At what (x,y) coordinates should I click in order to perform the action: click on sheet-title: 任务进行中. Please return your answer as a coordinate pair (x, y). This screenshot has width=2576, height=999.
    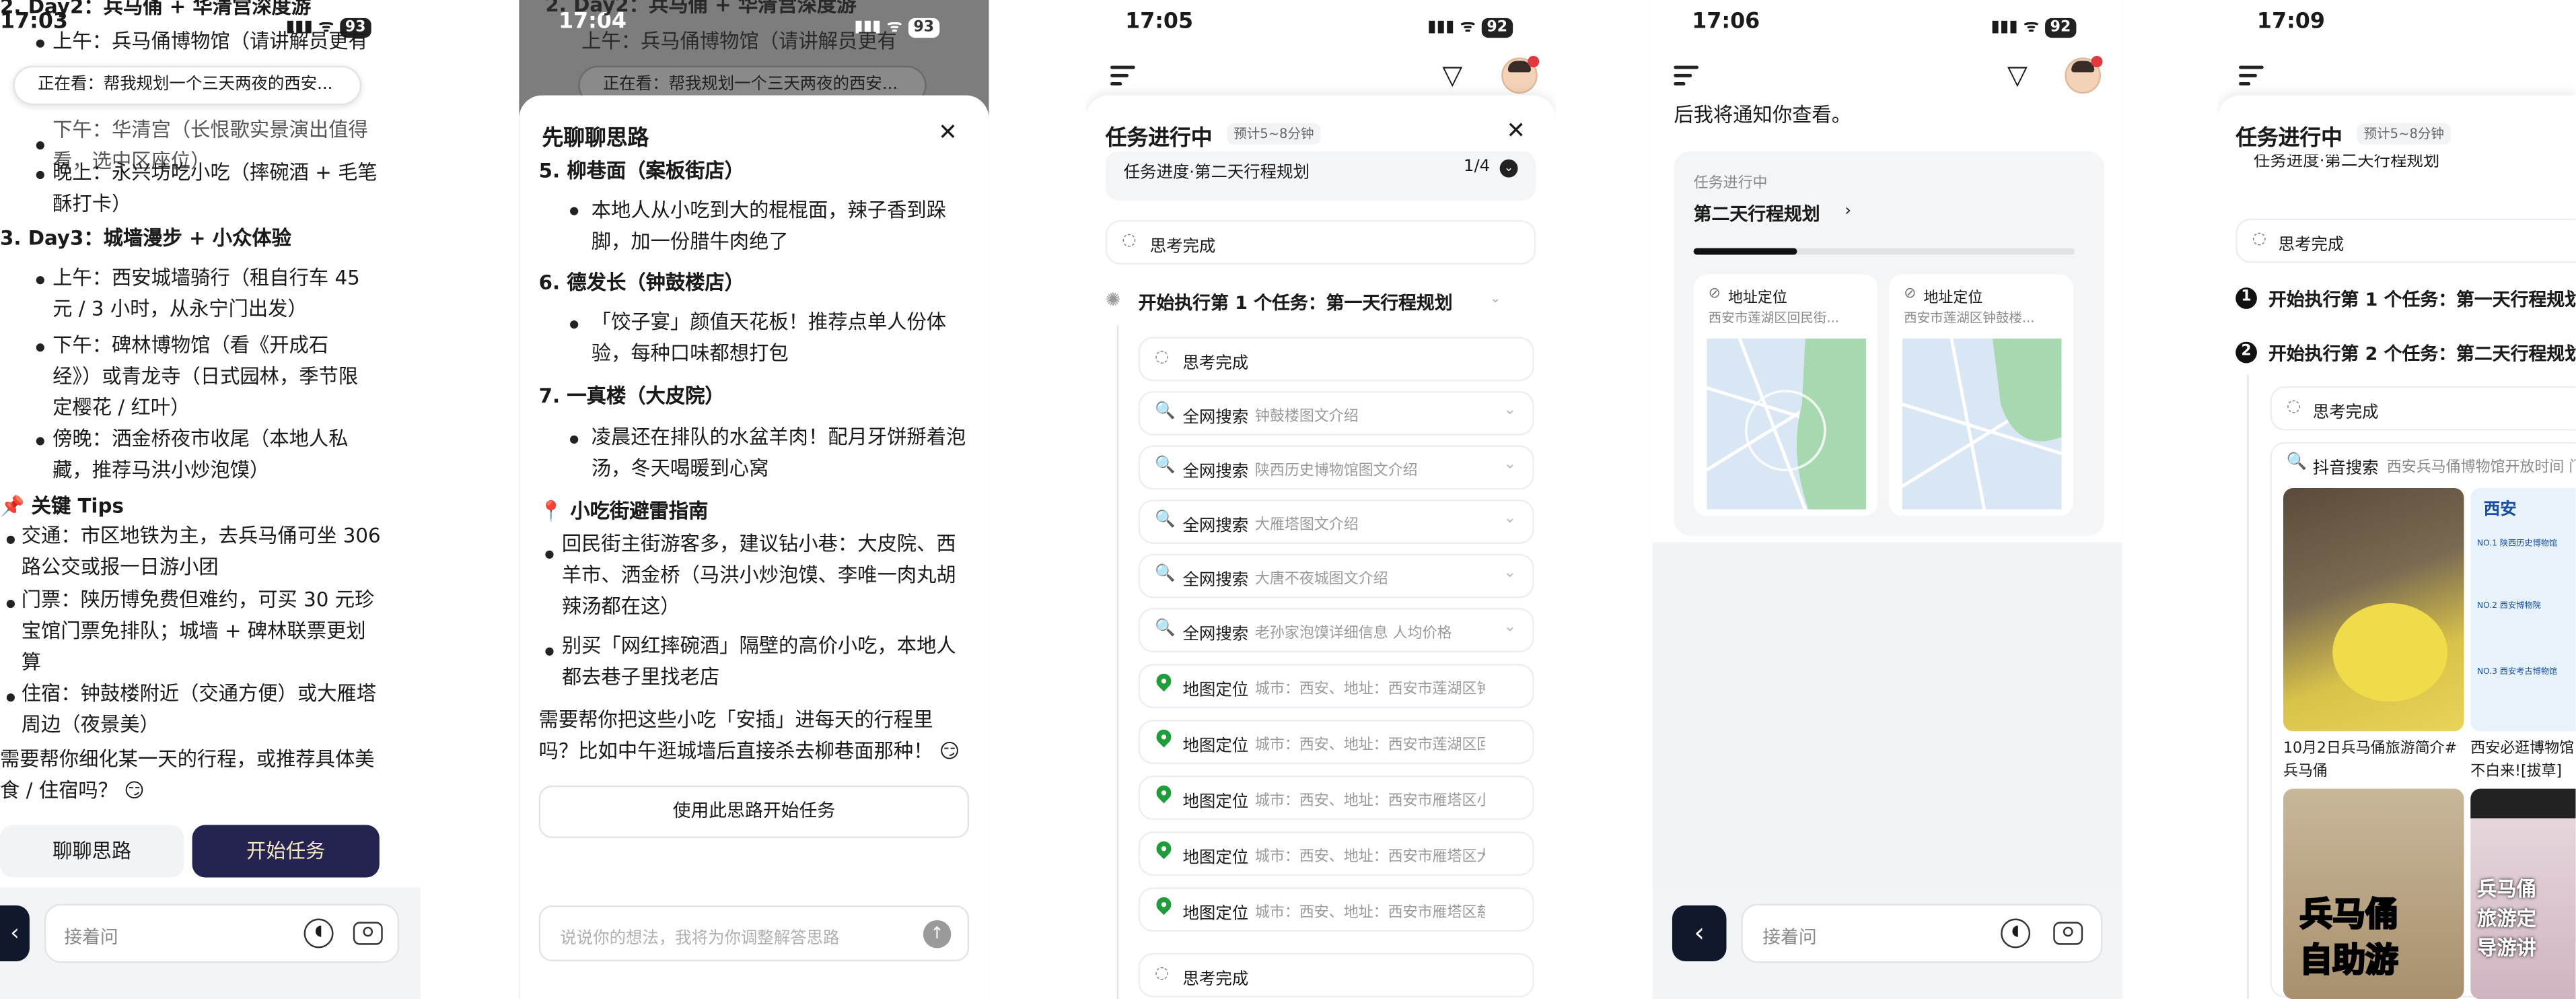
    Looking at the image, I should click on (1159, 139).